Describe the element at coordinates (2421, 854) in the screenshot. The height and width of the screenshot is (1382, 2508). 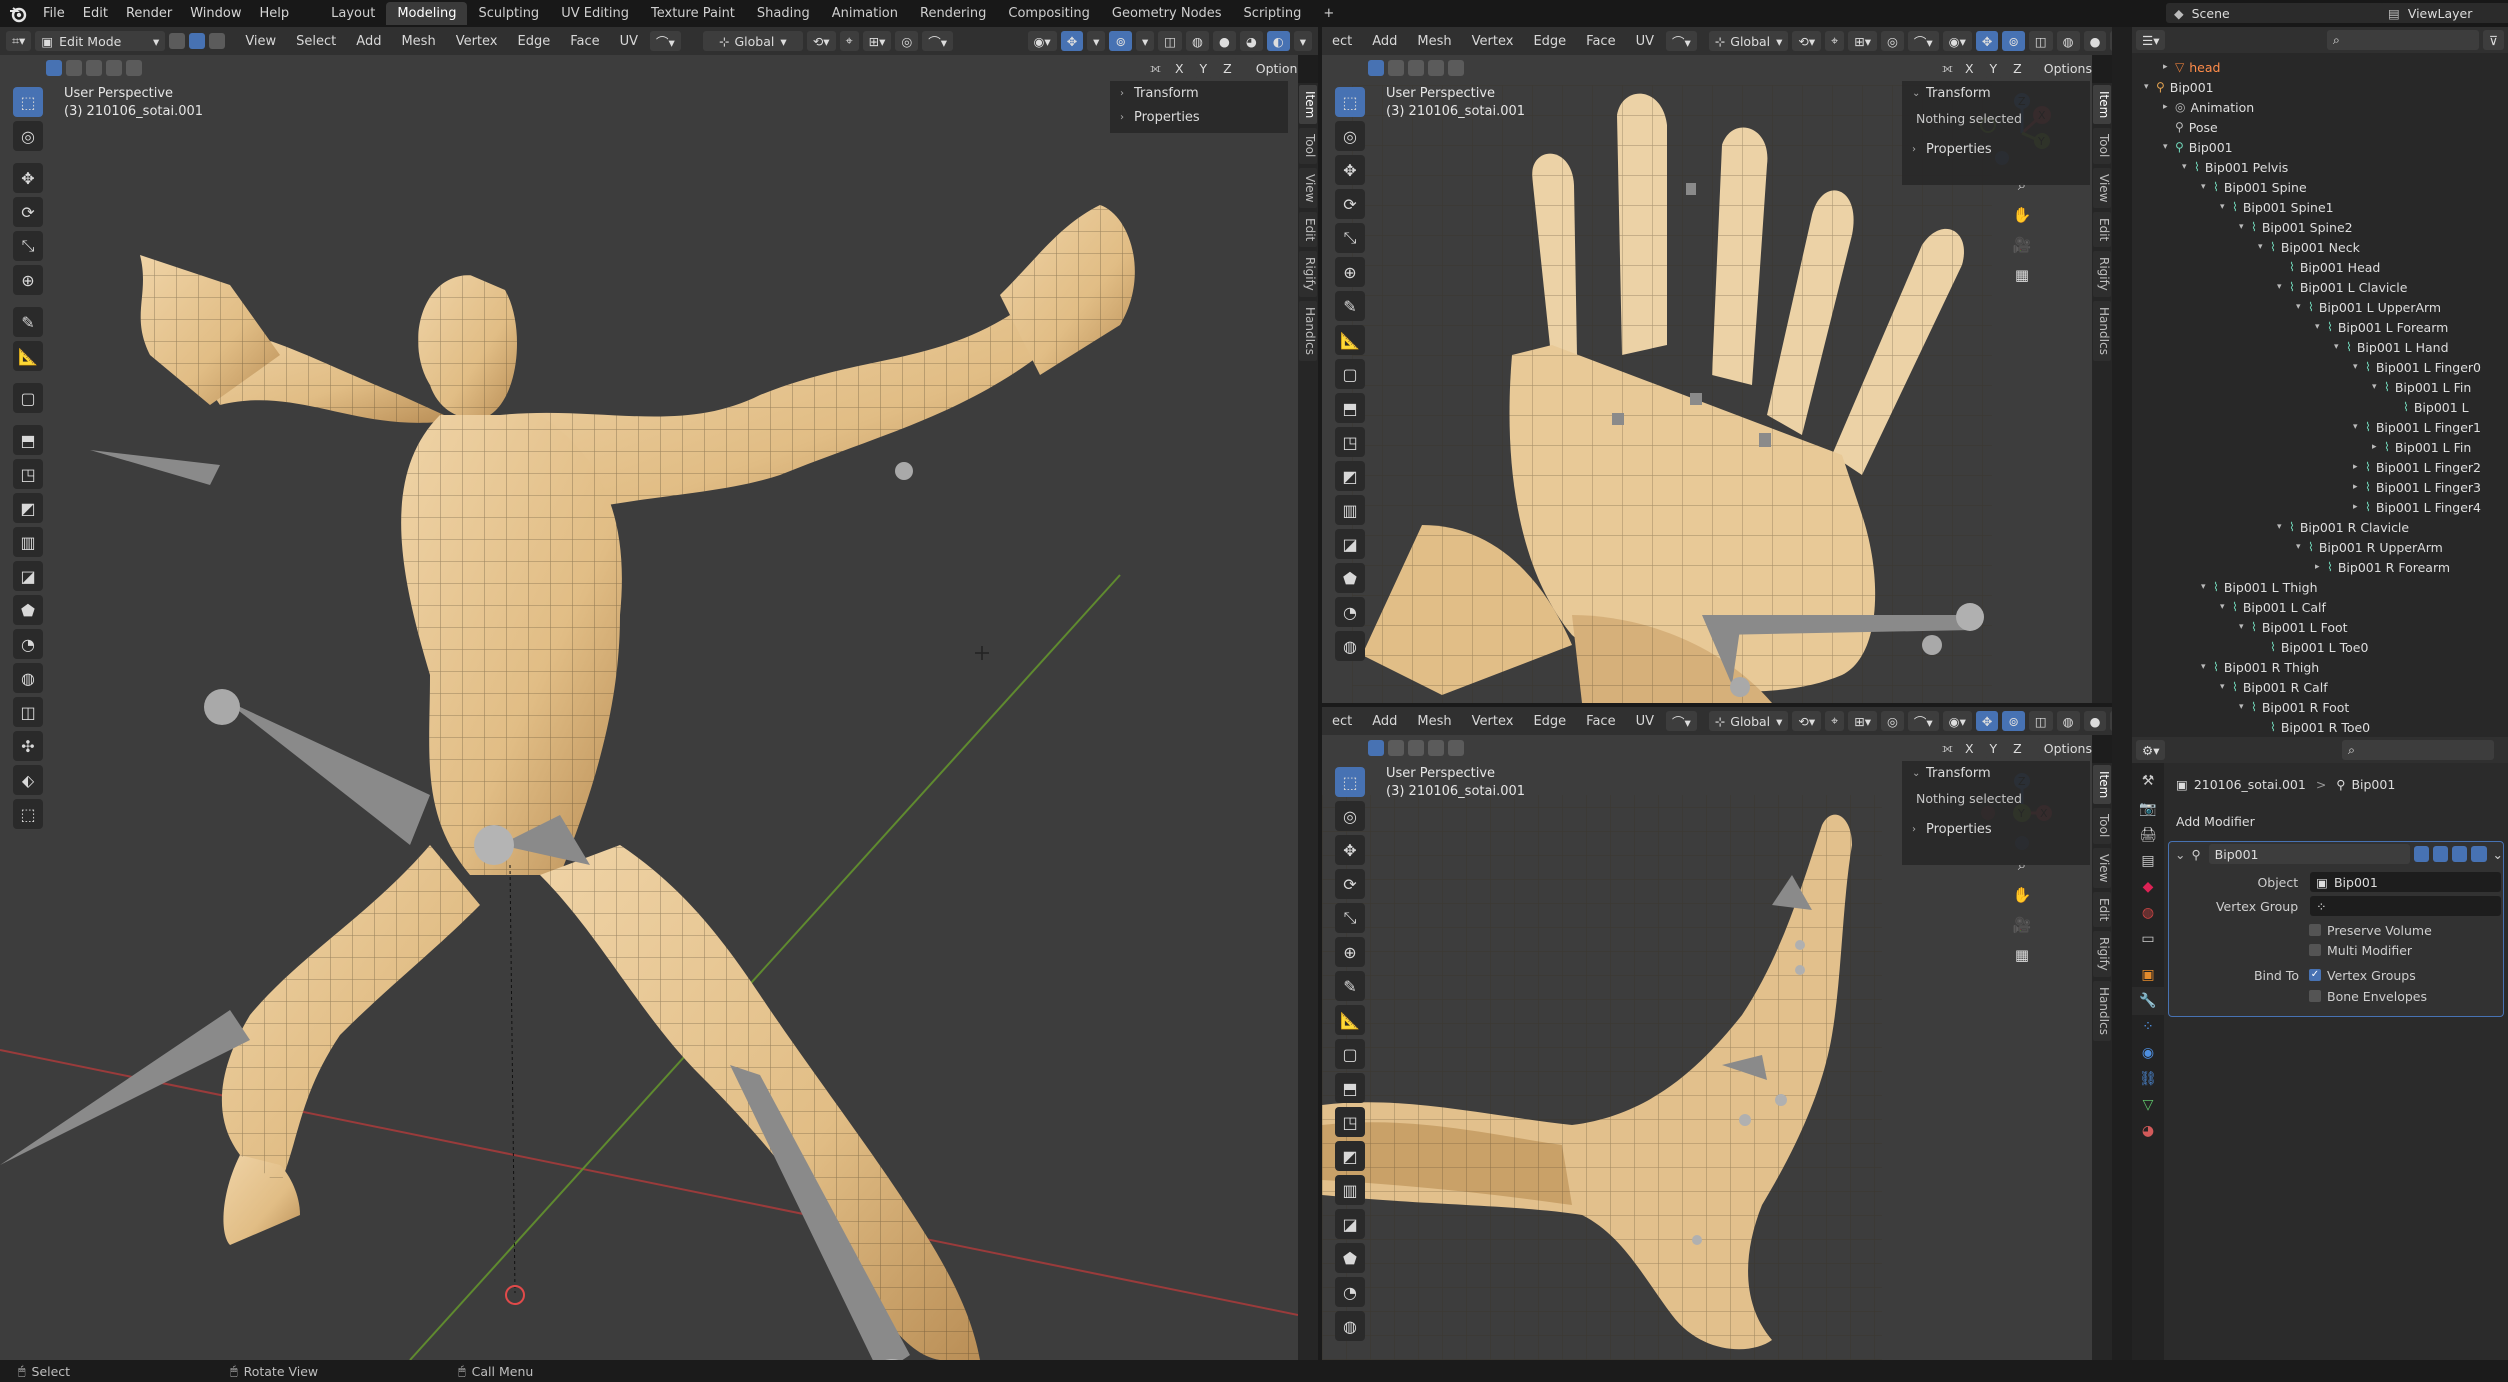
I see `edit-mode-toggle-icon` at that location.